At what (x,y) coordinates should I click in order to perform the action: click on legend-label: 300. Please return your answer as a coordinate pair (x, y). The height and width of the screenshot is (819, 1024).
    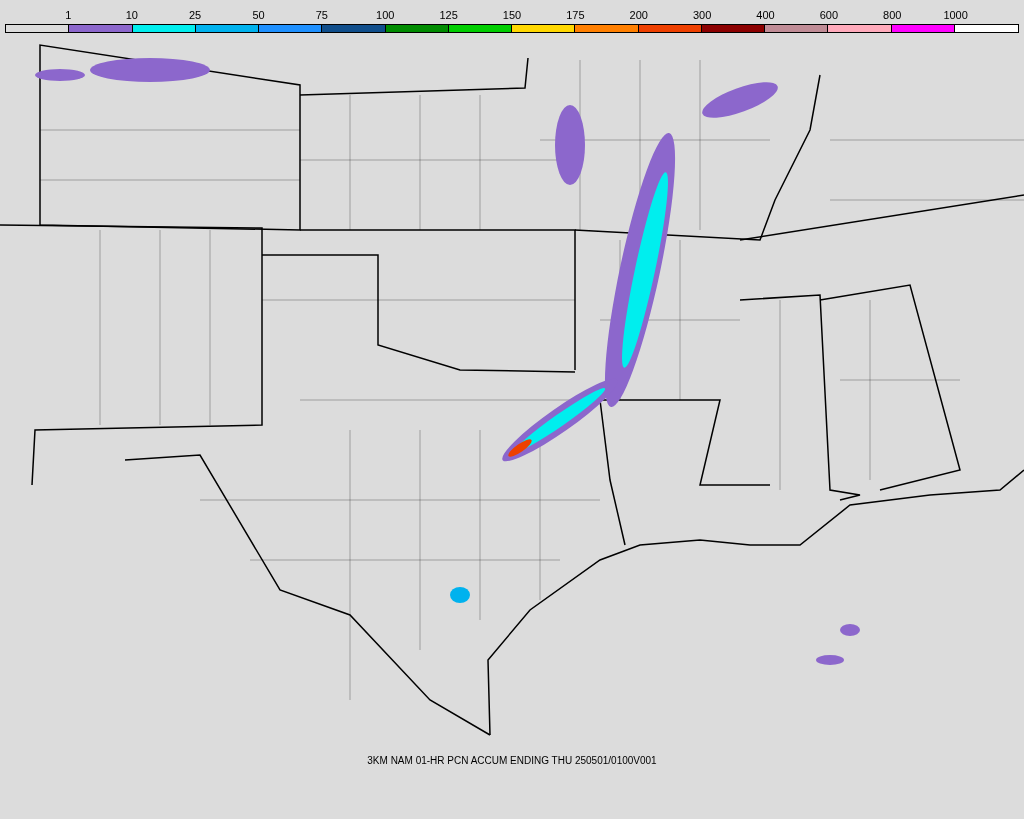
    Looking at the image, I should click on (702, 15).